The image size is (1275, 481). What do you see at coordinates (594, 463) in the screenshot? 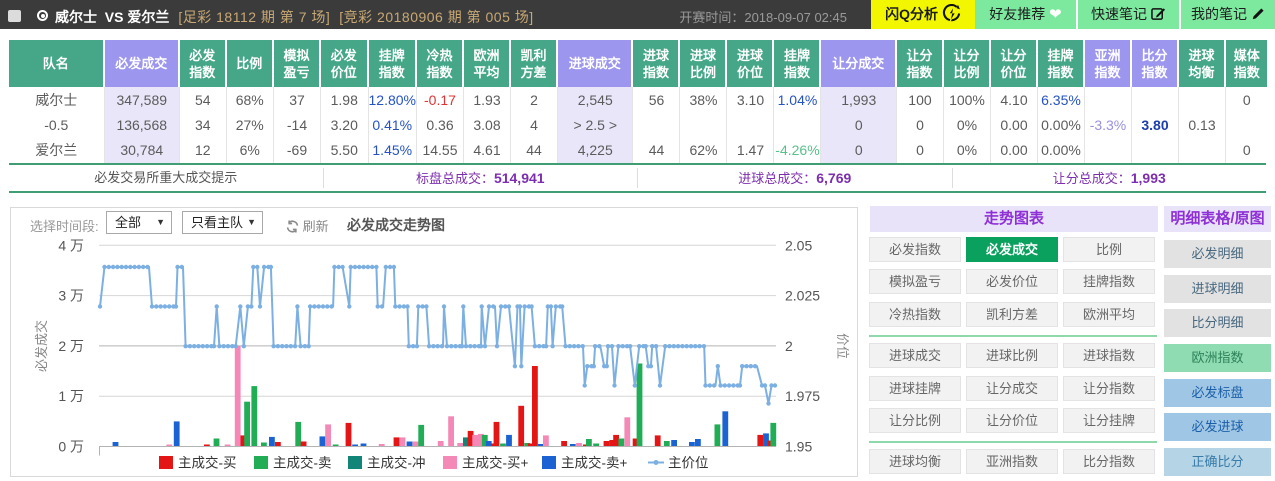
I see `svg-text: 主成交-卖+` at bounding box center [594, 463].